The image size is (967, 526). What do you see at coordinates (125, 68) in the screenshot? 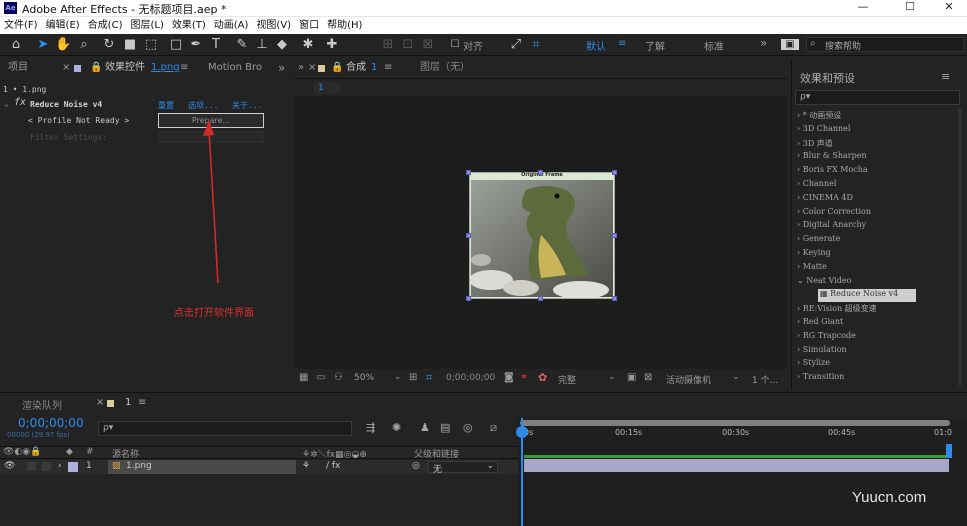
I see `tab-effect-controls: 效果控件` at bounding box center [125, 68].